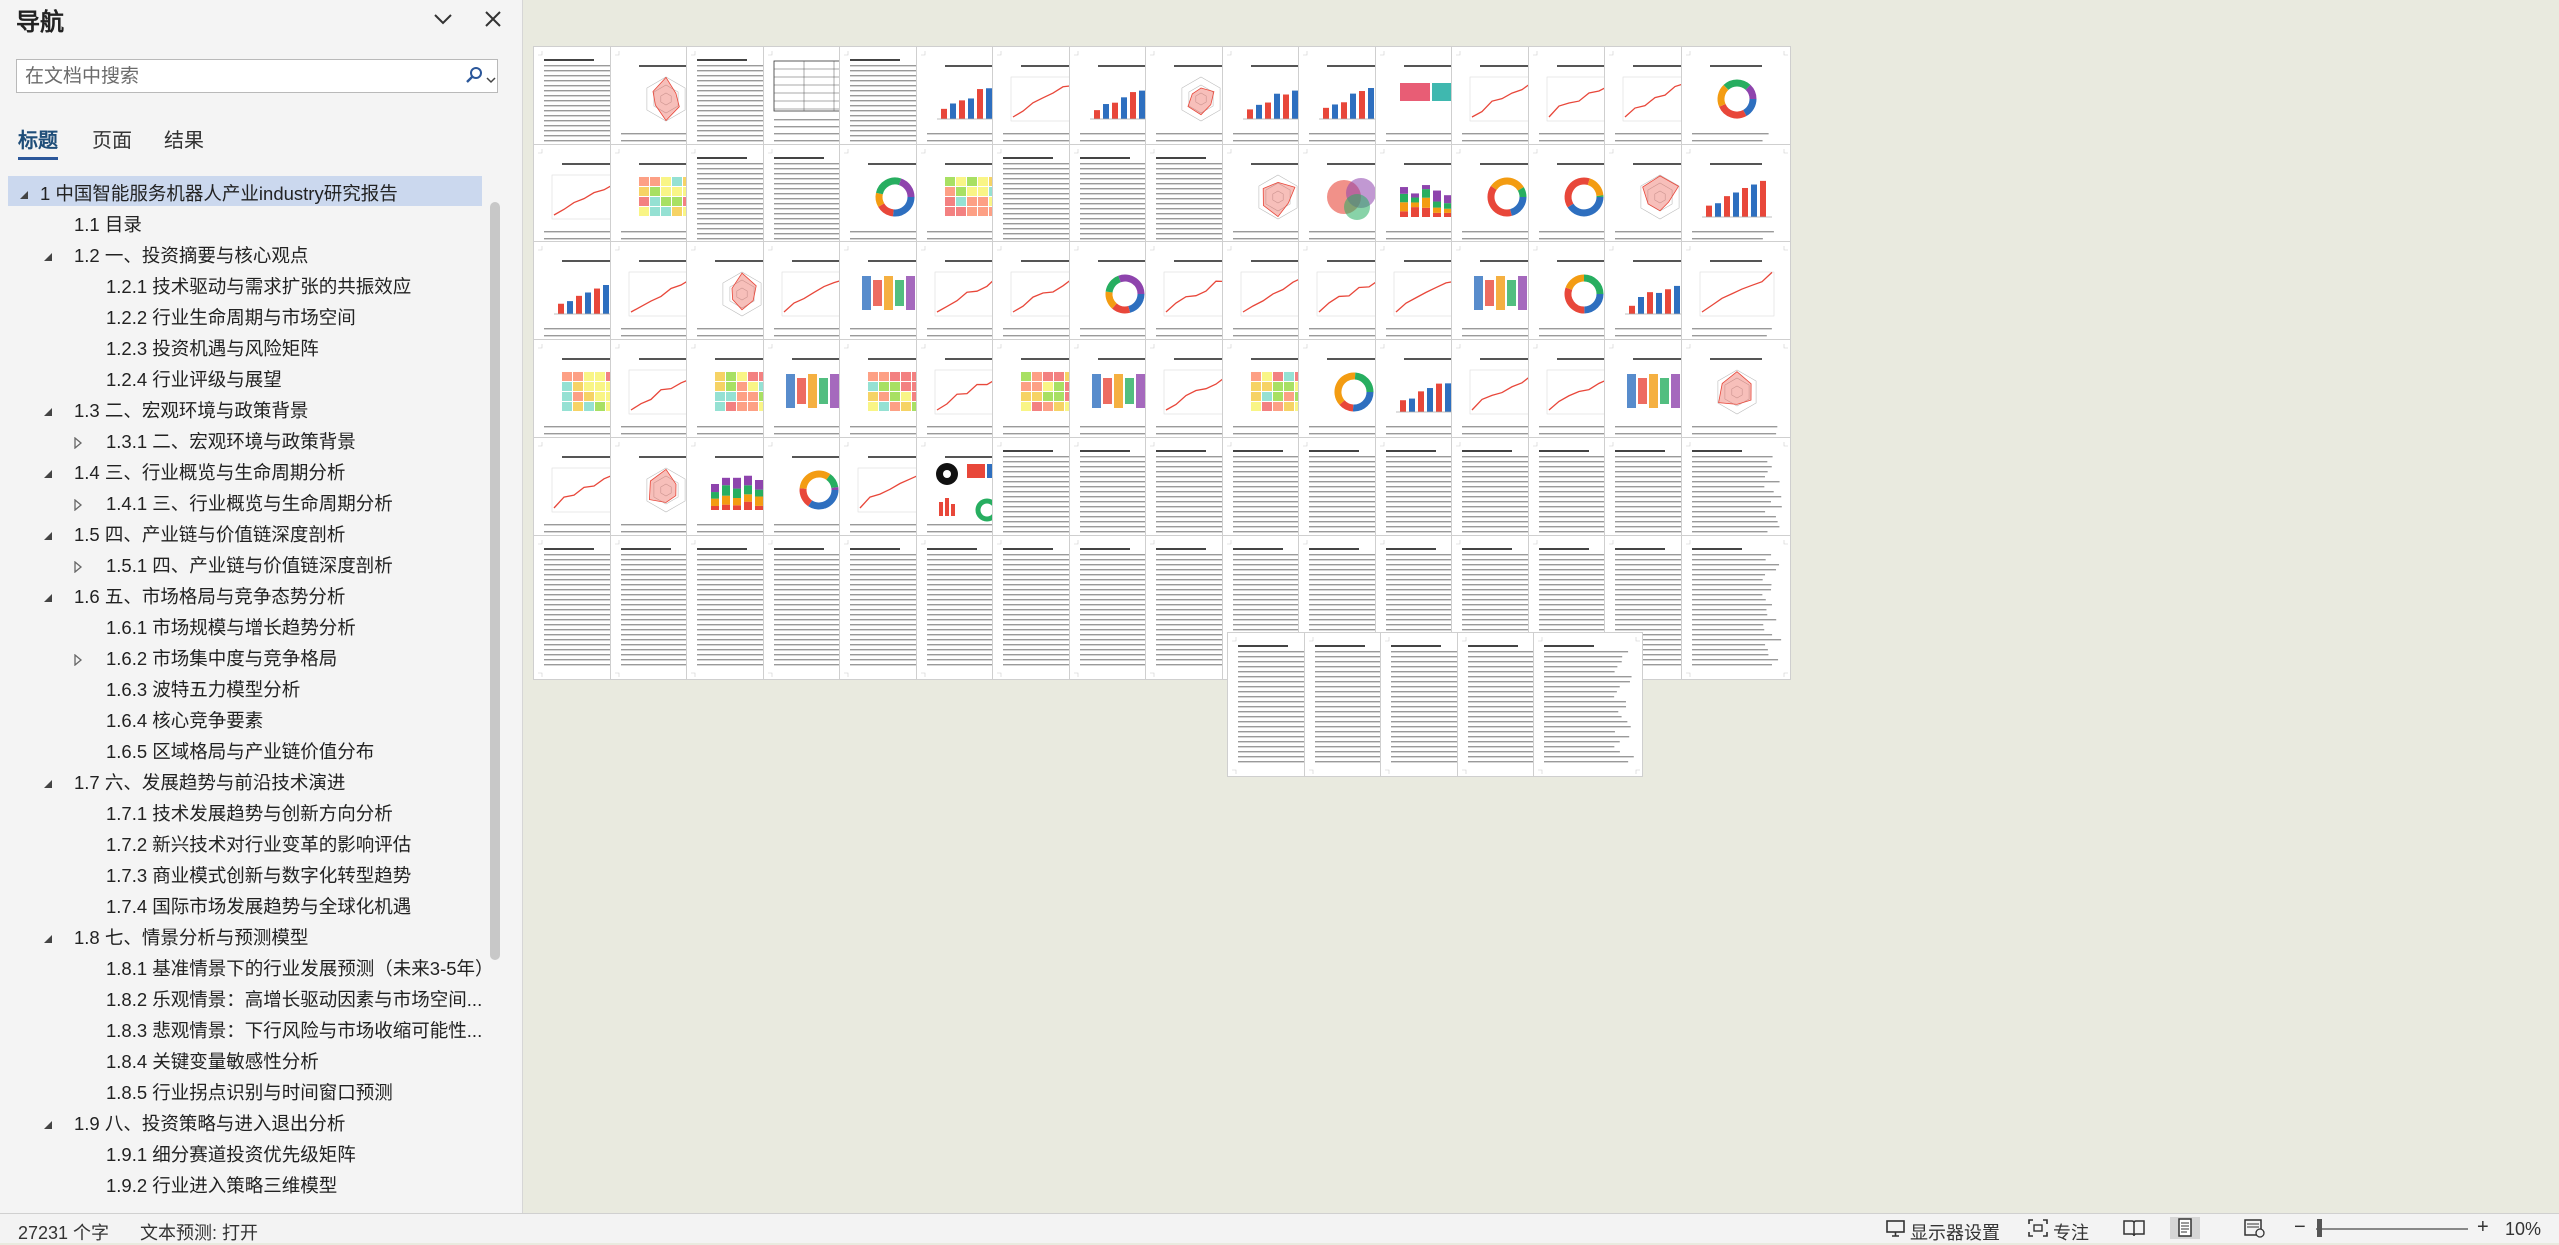 The height and width of the screenshot is (1245, 2559). Describe the element at coordinates (191, 255) in the screenshot. I see `tree-item-label: 1.2 一、投资摘要与核心观点` at that location.